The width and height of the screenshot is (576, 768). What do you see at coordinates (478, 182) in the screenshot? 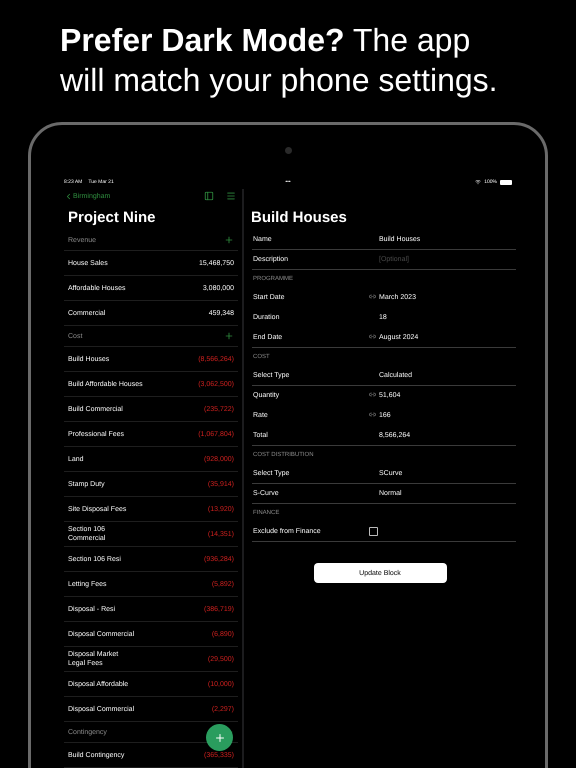
I see `wifi-icon` at bounding box center [478, 182].